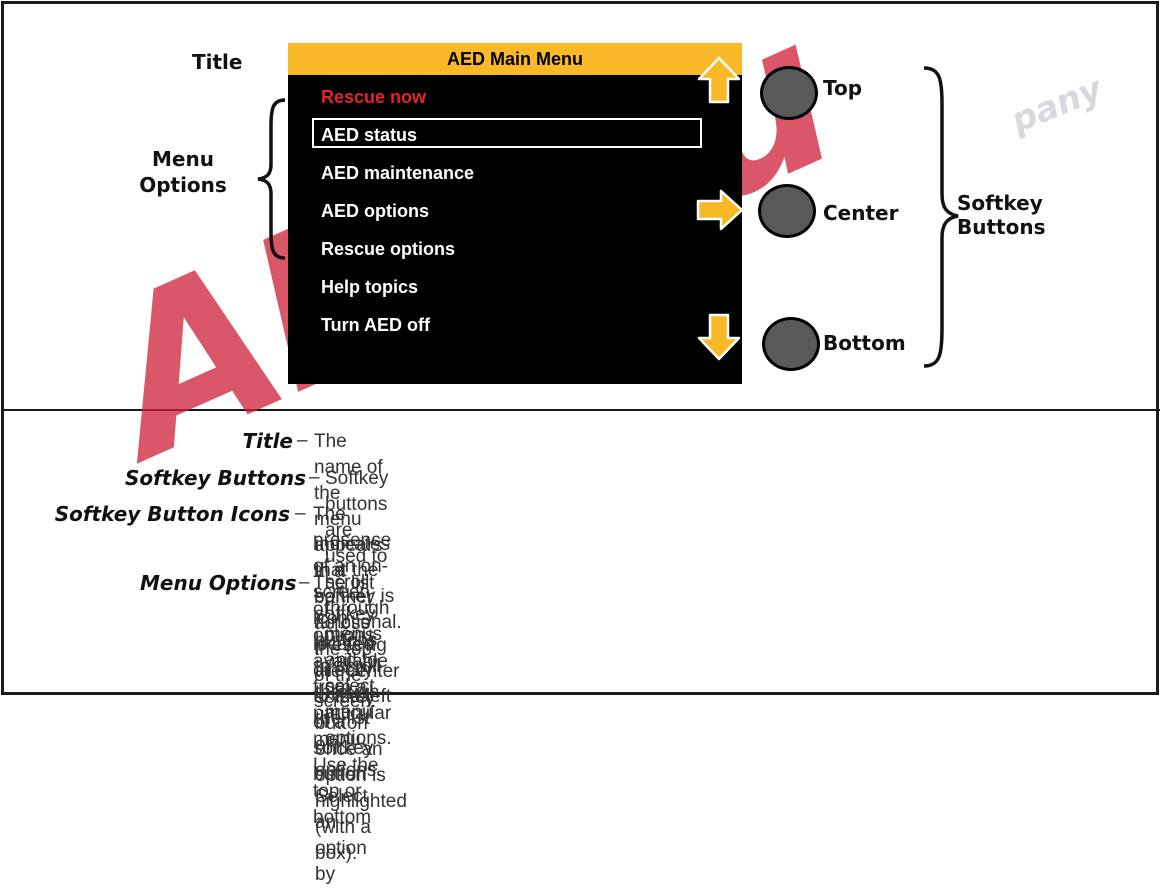 The width and height of the screenshot is (1164, 888). I want to click on menu-options-label-line2: Options, so click(183, 185).